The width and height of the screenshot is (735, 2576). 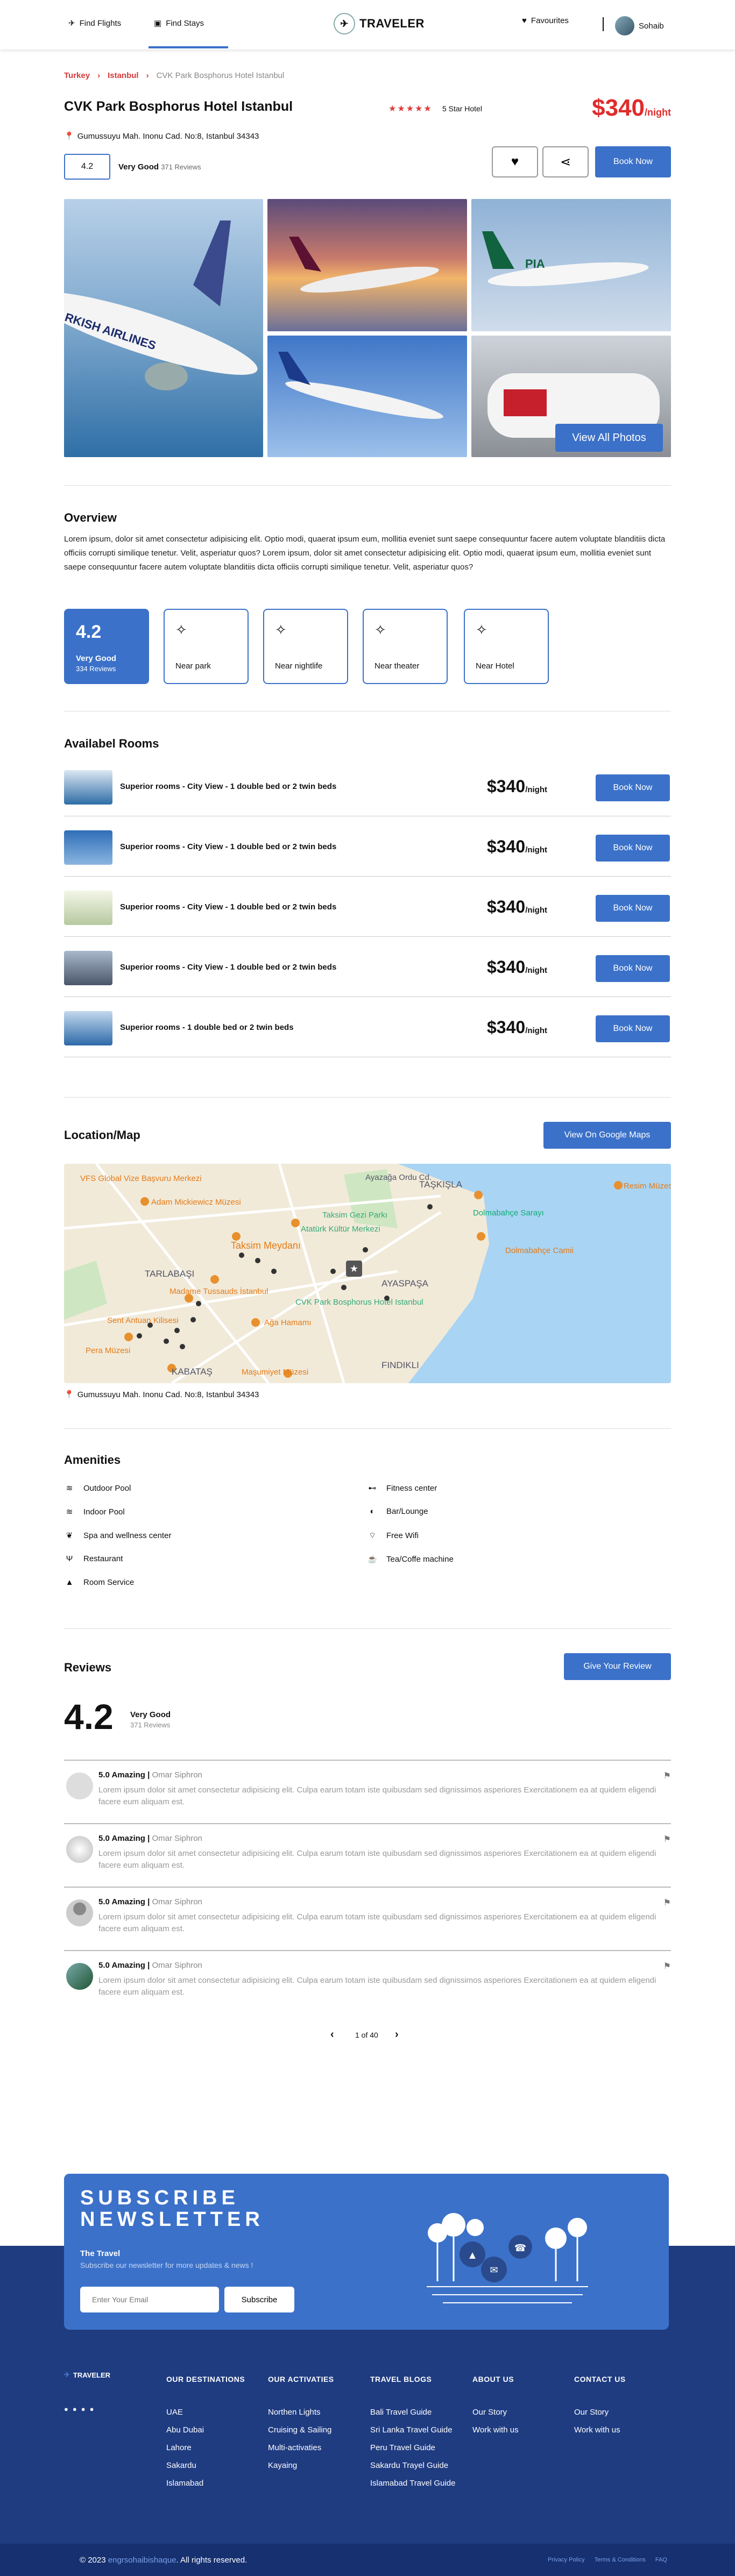 What do you see at coordinates (571, 396) in the screenshot?
I see `photo-5: View All Photos` at bounding box center [571, 396].